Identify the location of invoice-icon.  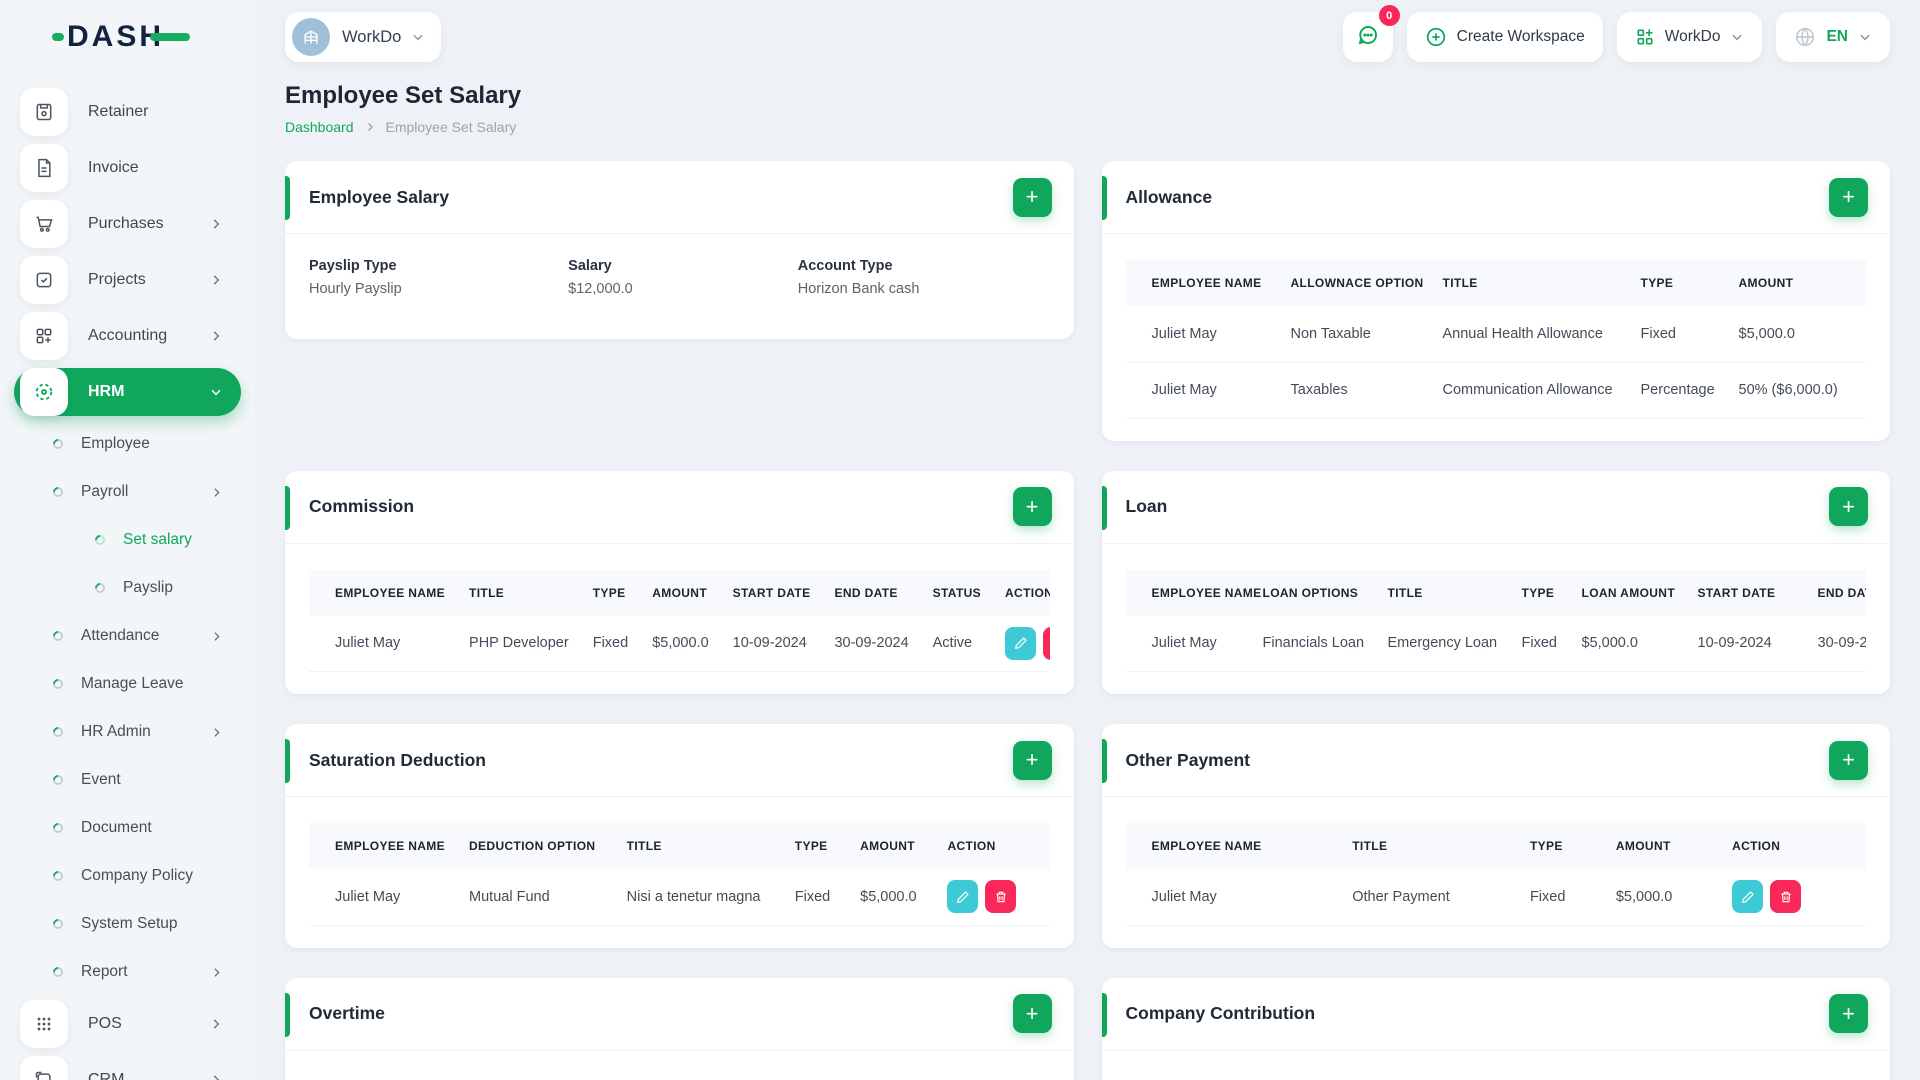
(44, 168).